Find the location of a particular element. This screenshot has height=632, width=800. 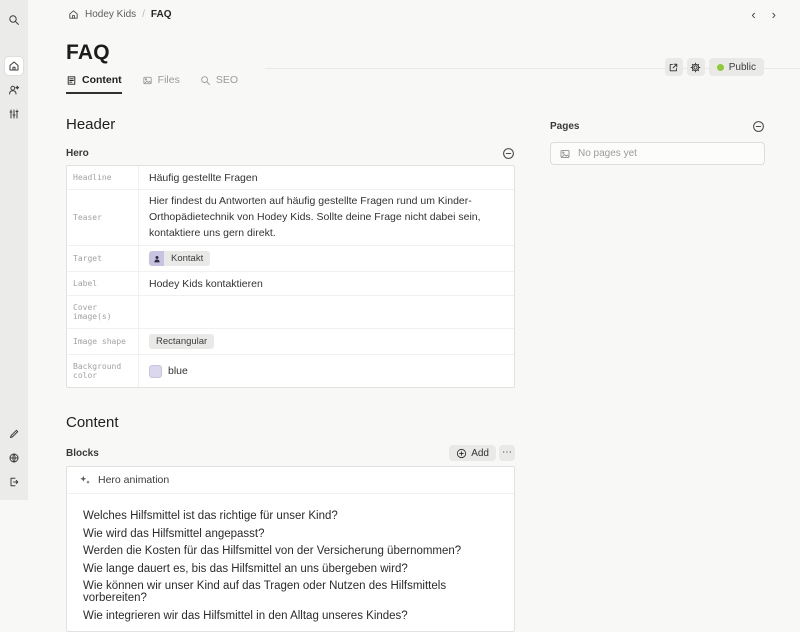

tab-files-label: Files is located at coordinates (168, 80).